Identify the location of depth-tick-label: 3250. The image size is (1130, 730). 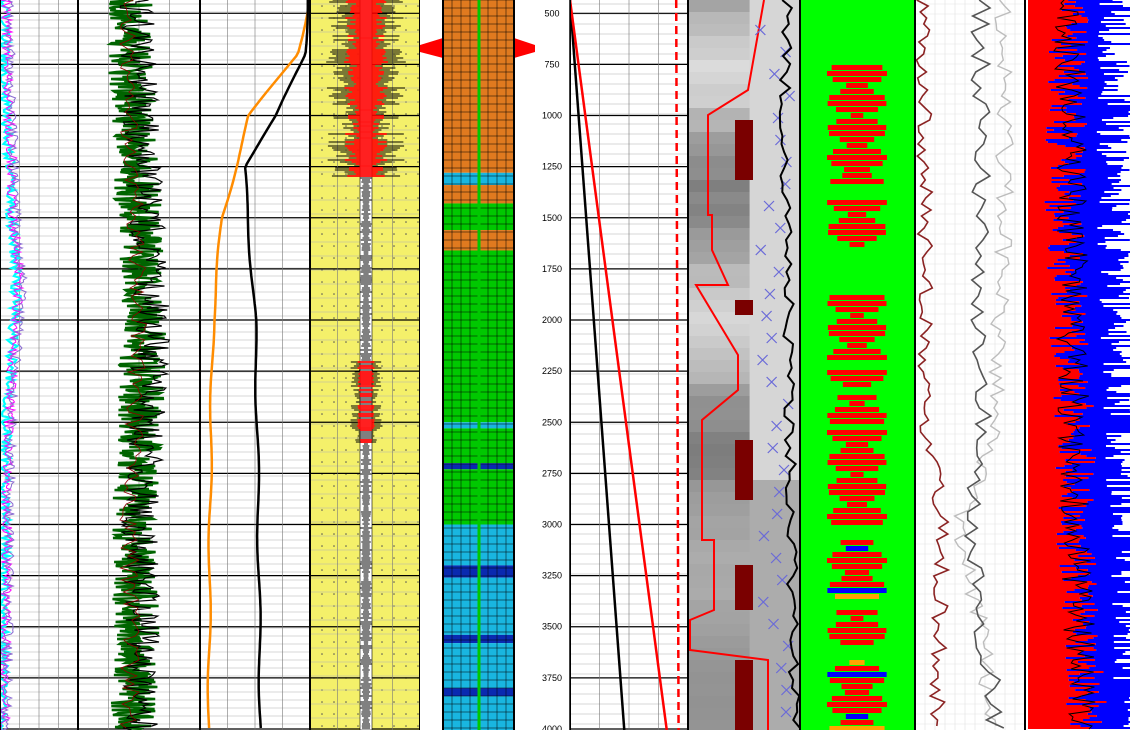
(552, 576).